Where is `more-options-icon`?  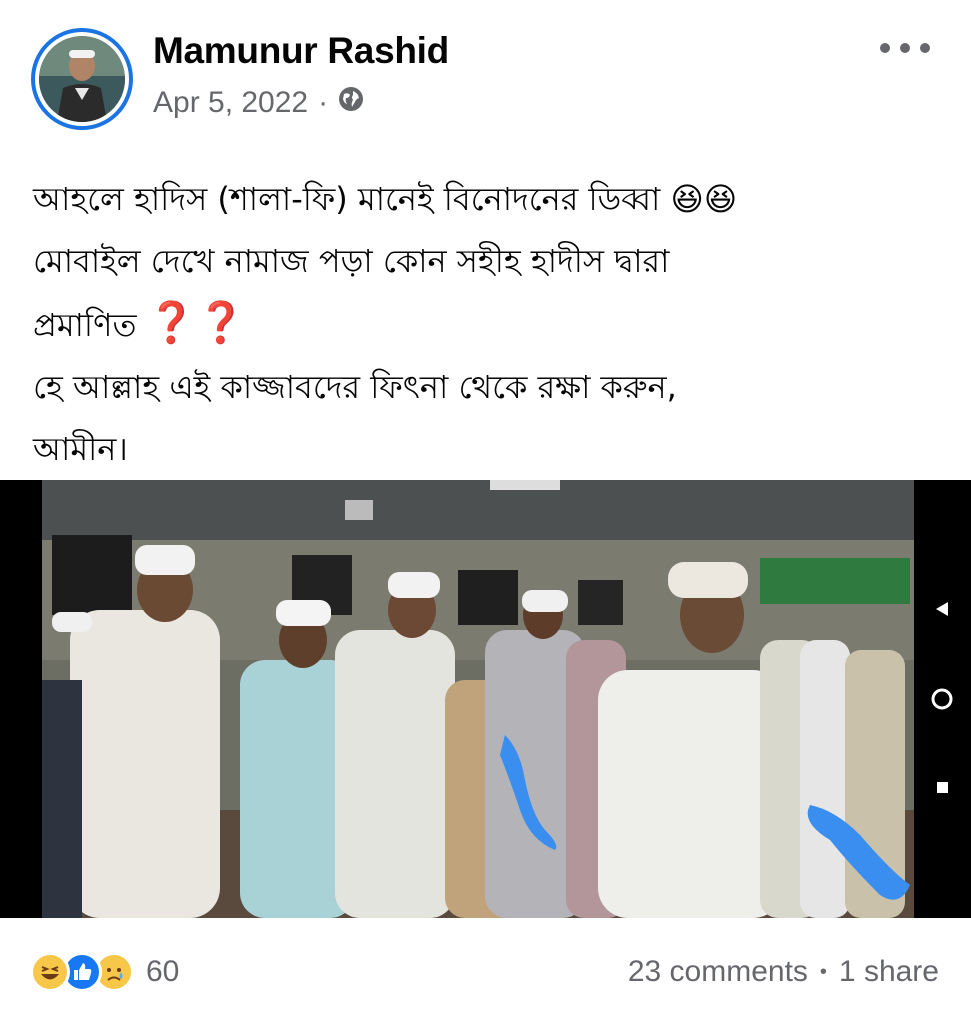 more-options-icon is located at coordinates (905, 48).